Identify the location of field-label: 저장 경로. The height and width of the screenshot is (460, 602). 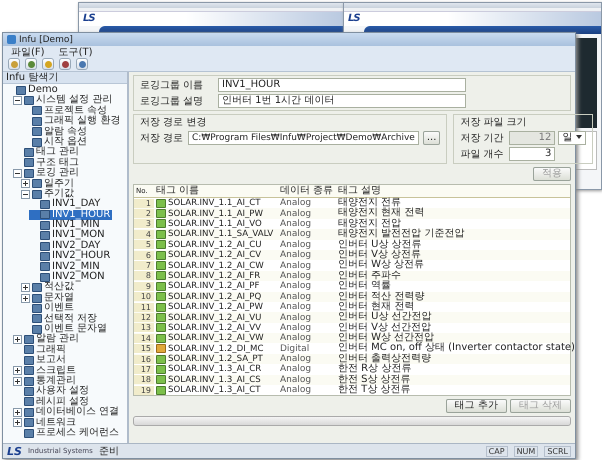
(162, 138).